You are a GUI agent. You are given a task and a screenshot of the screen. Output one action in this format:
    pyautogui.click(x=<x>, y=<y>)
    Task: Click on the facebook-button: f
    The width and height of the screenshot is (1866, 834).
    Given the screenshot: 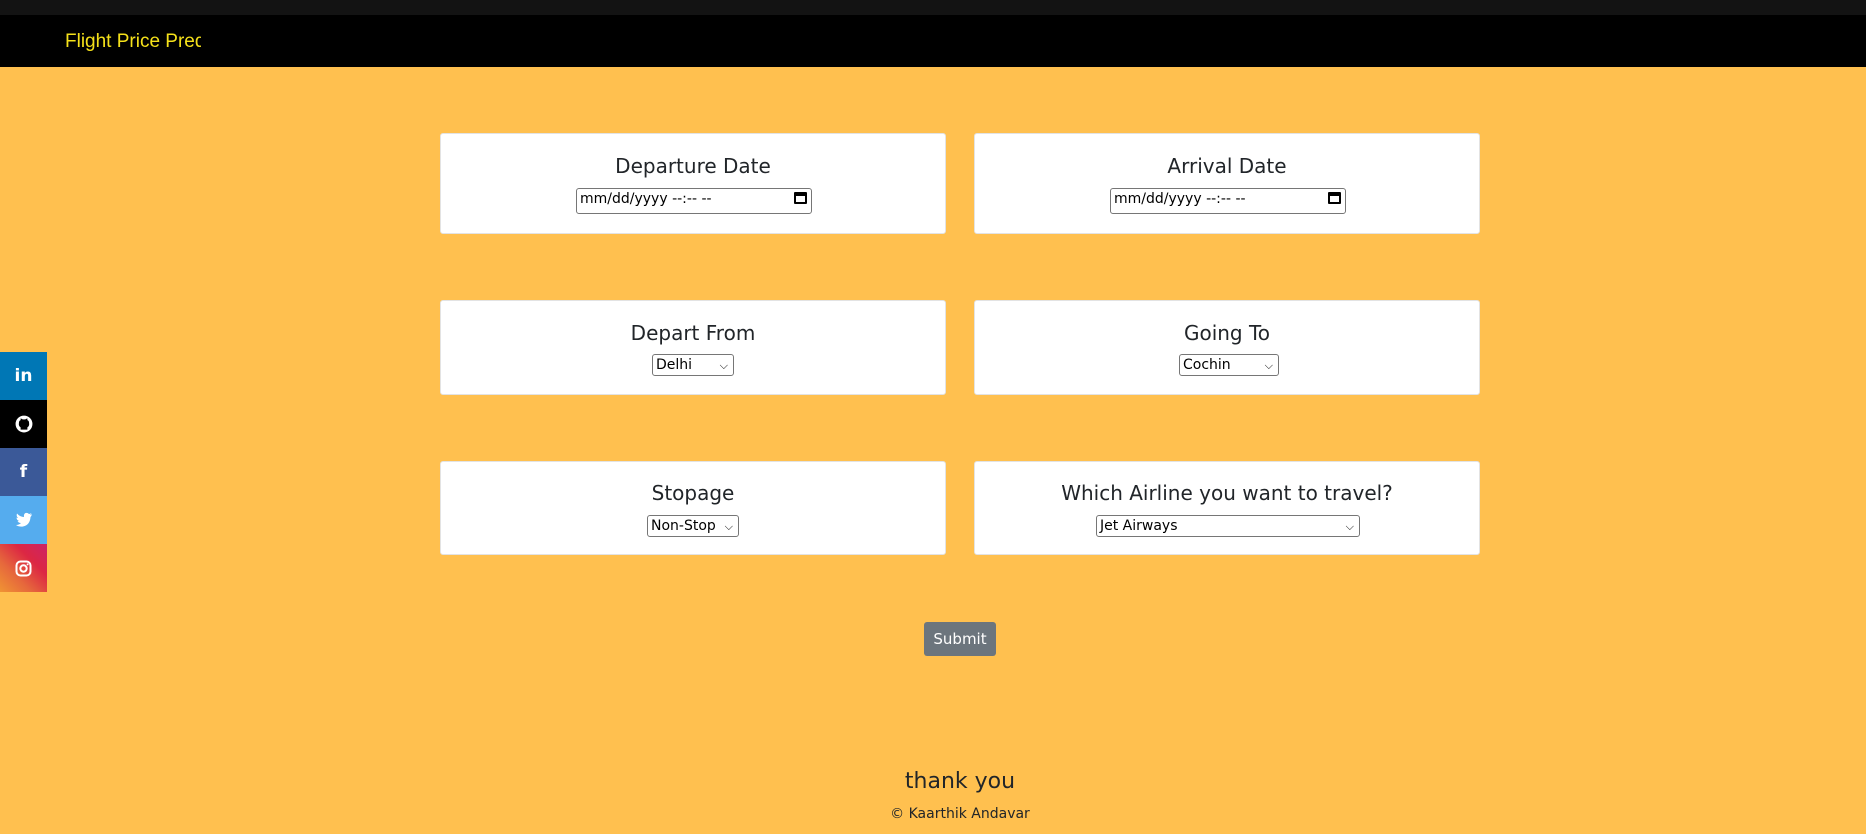 What is the action you would take?
    pyautogui.click(x=23, y=472)
    